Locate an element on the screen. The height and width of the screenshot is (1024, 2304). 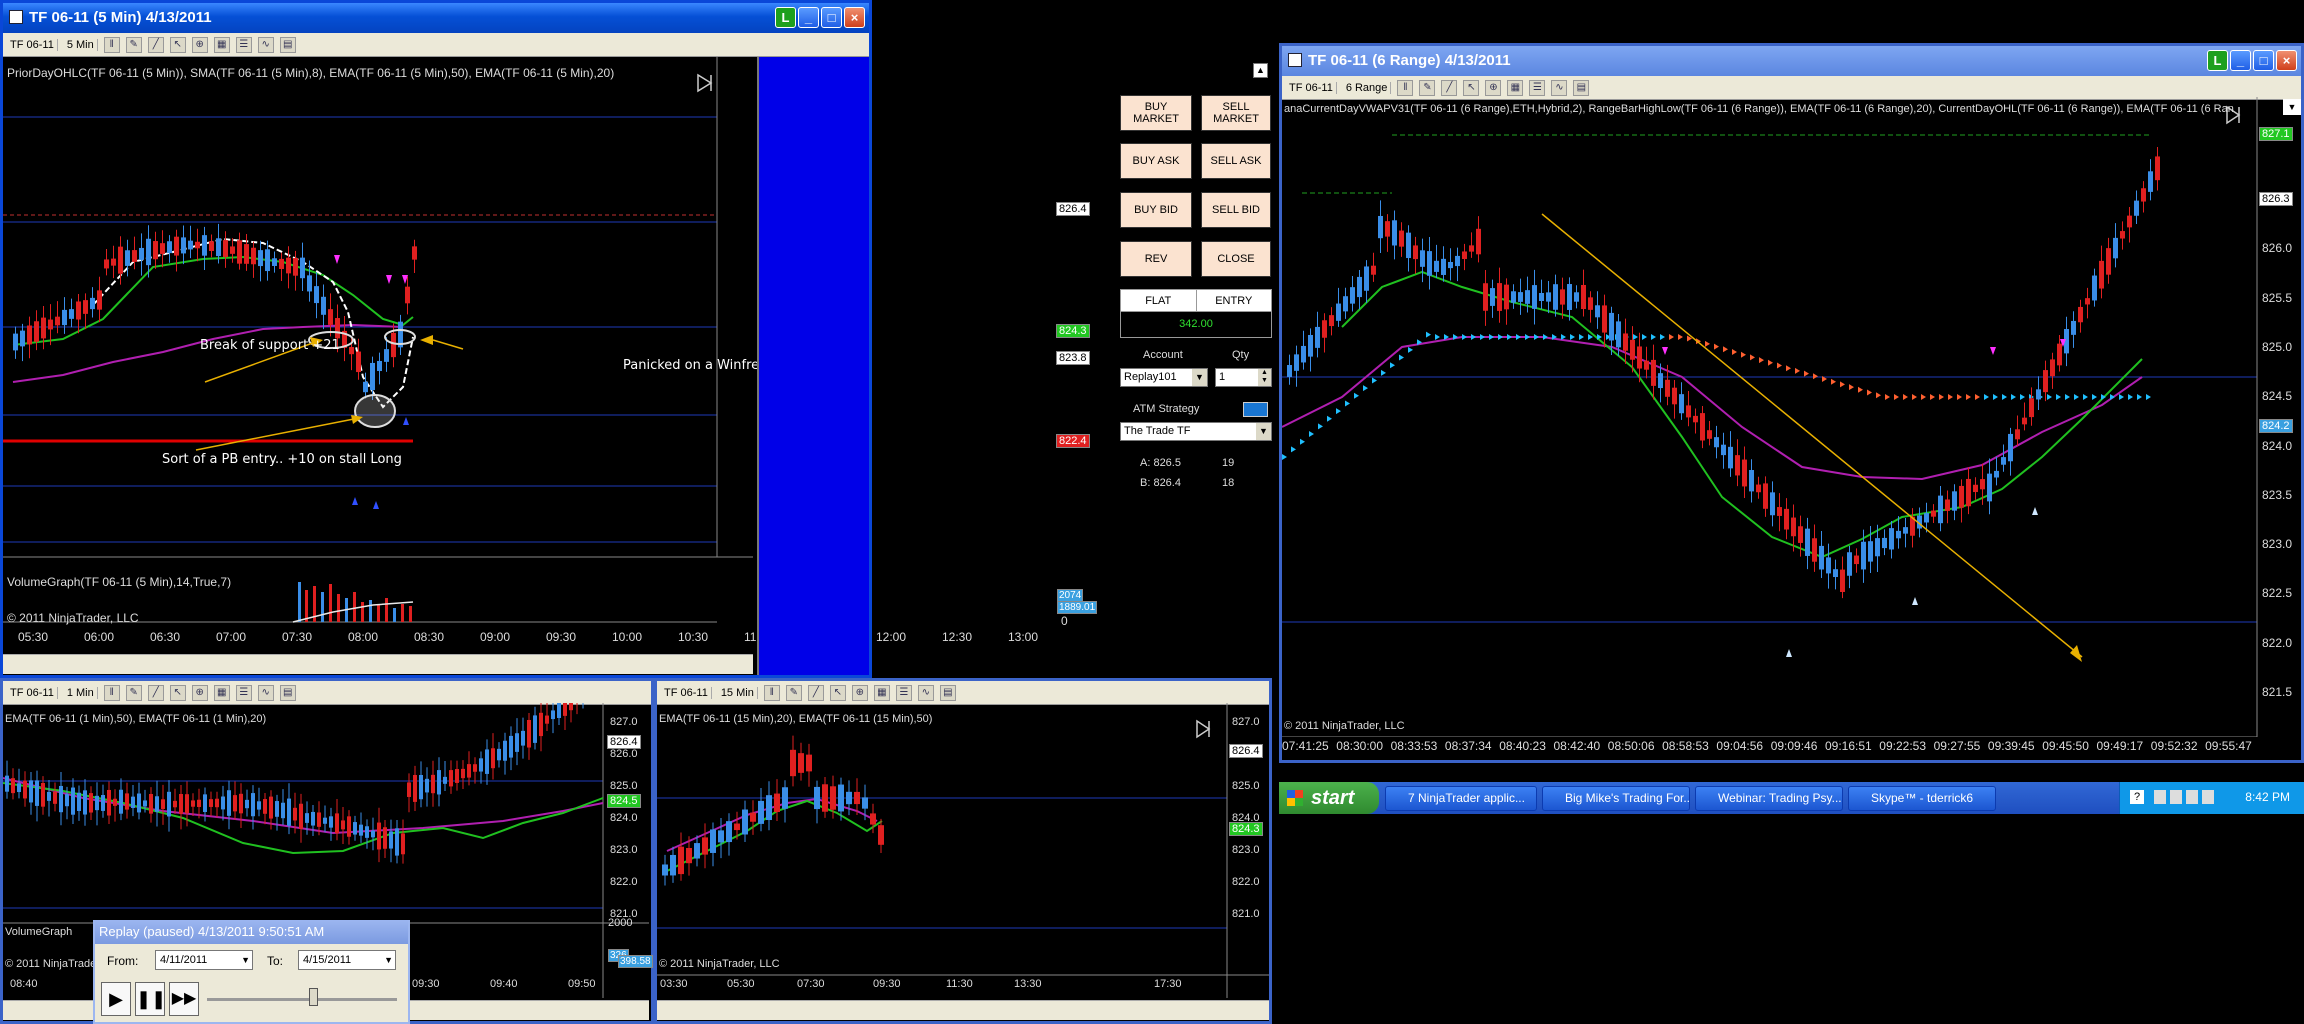
collapse-icon: ▲ is located at coordinates (1260, 70).